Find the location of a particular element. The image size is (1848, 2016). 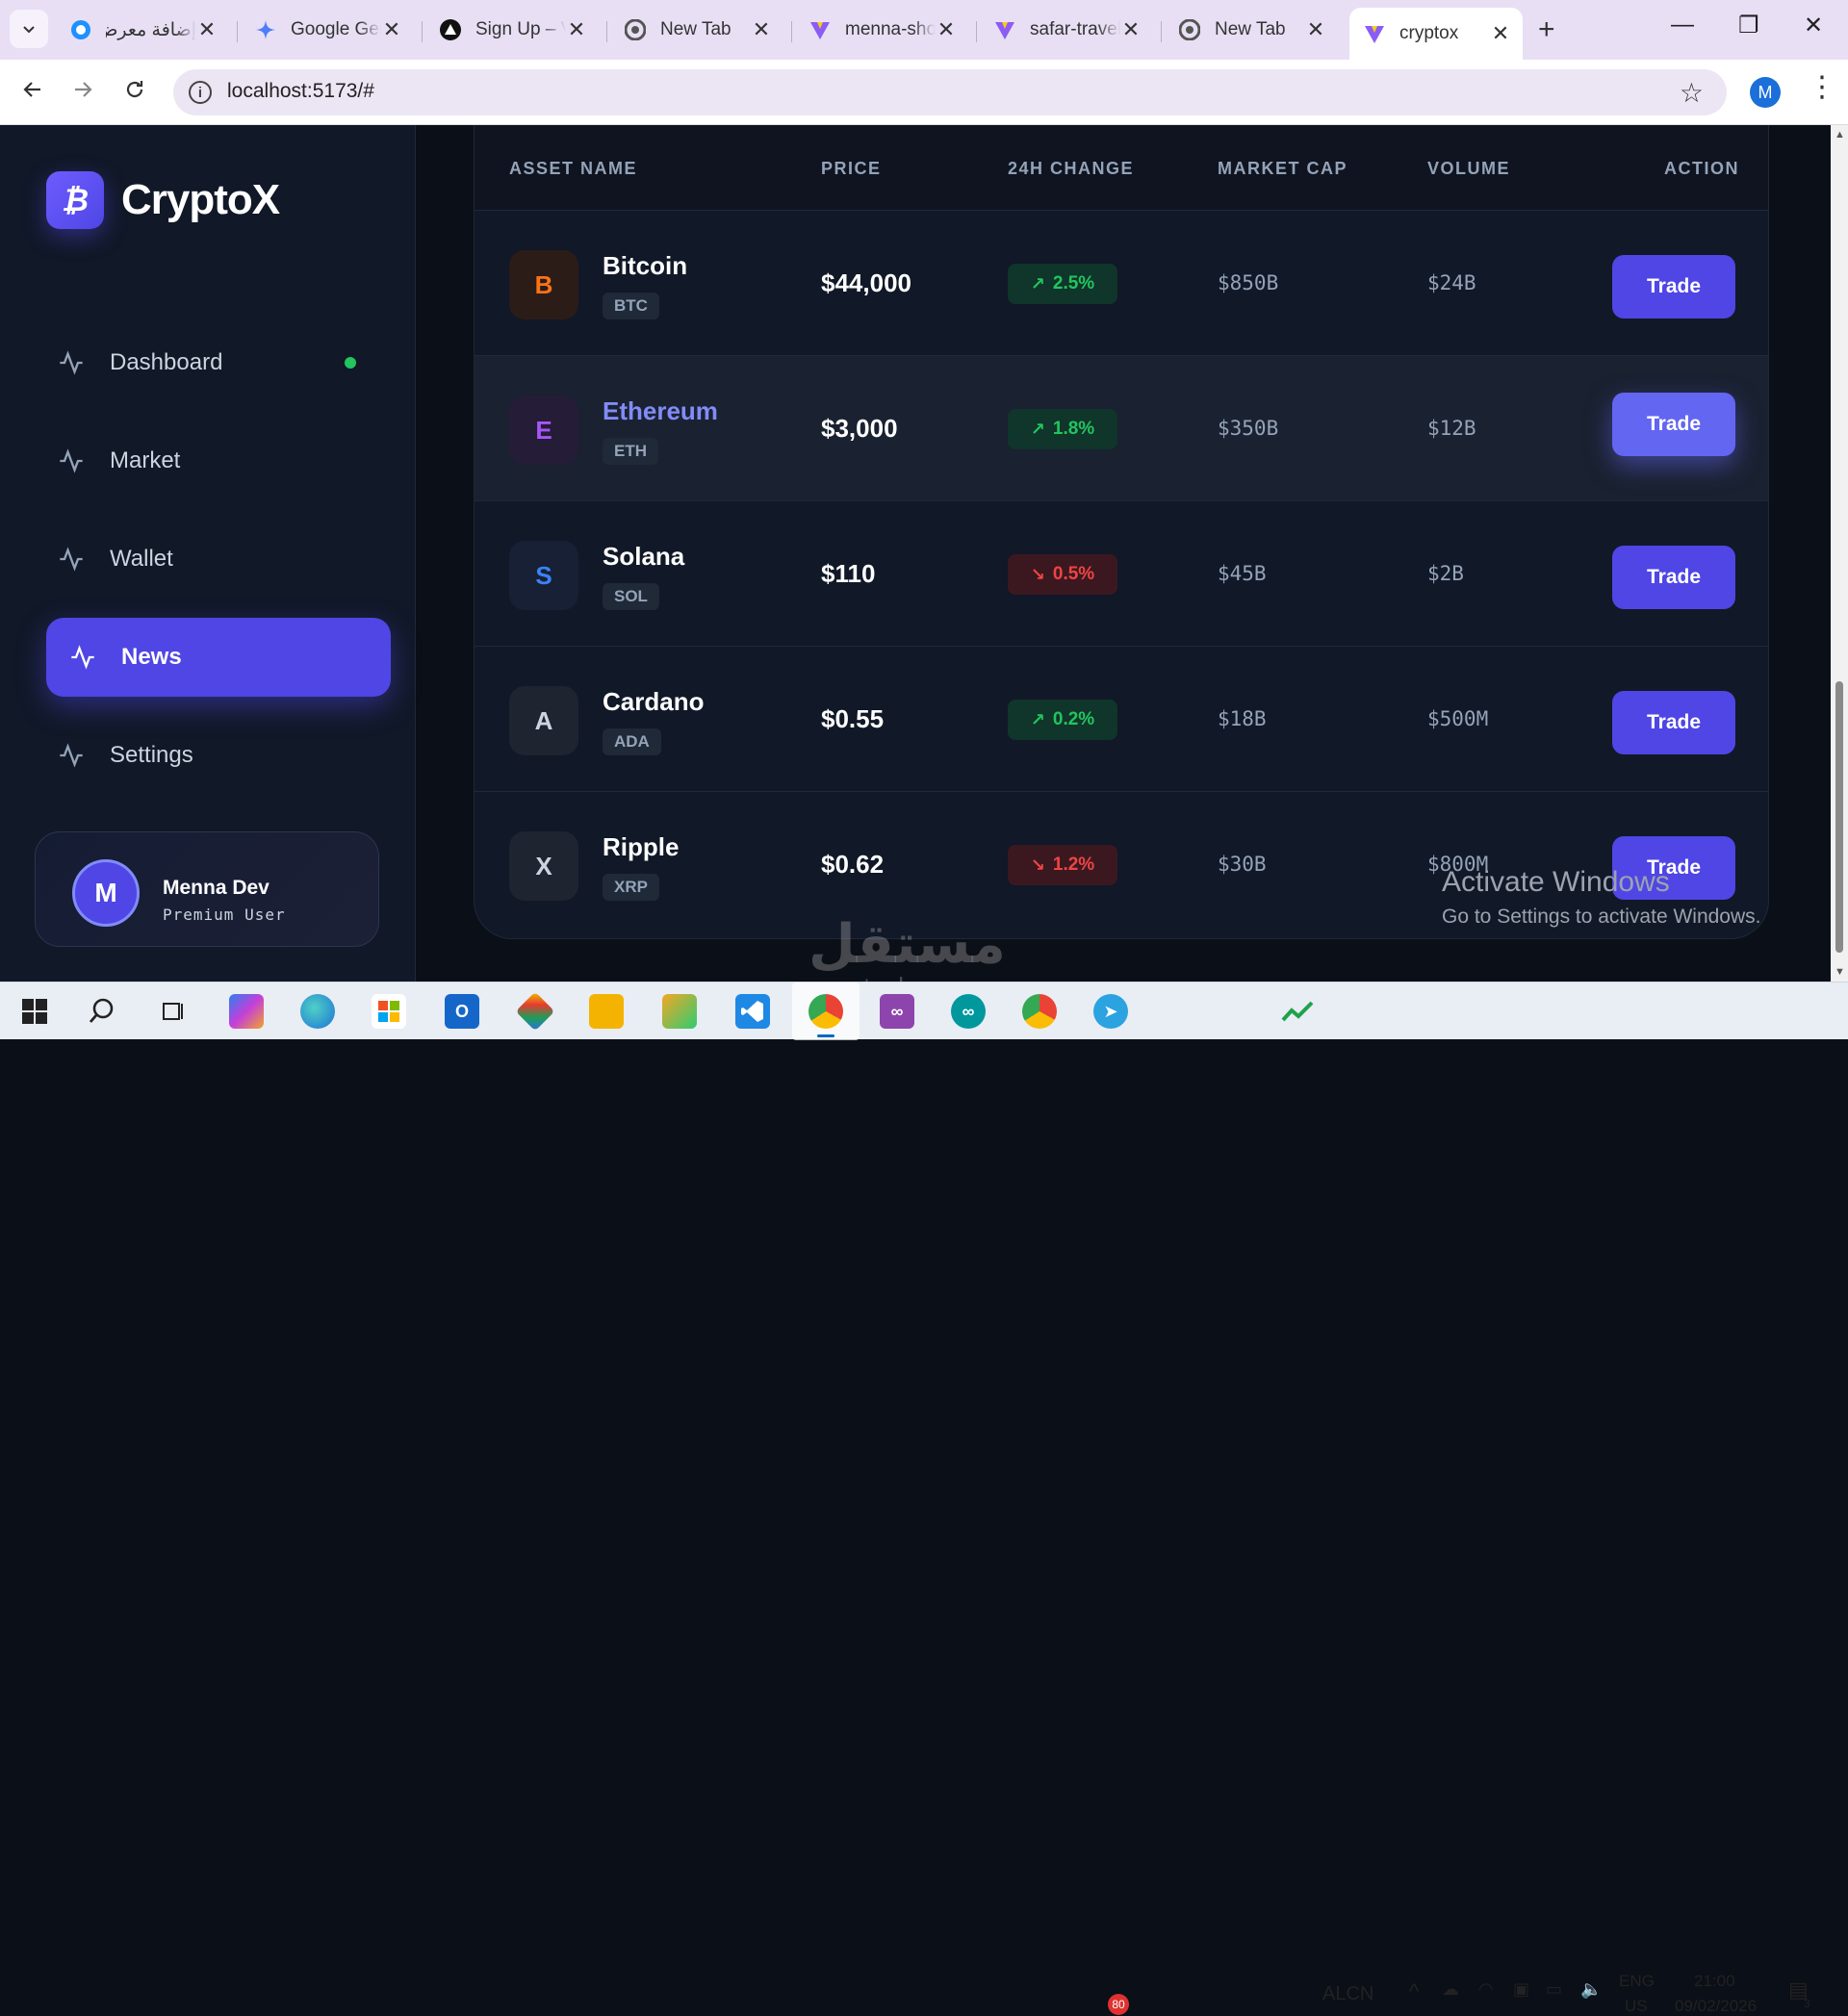

close-window-button: ✕ is located at coordinates (1813, 25).